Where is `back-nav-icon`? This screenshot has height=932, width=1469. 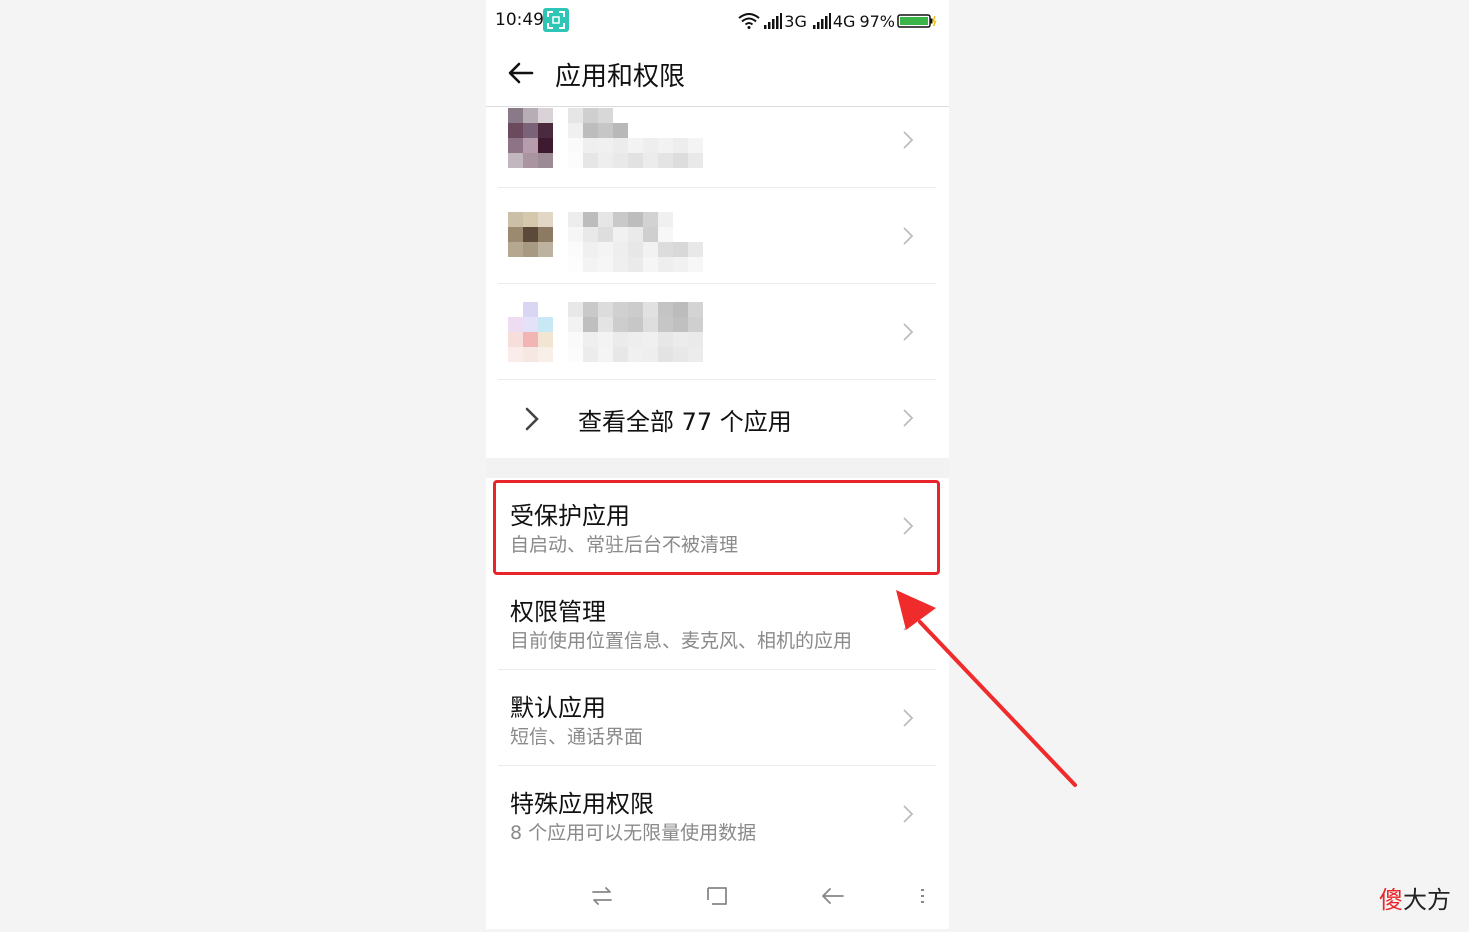
back-nav-icon is located at coordinates (833, 896).